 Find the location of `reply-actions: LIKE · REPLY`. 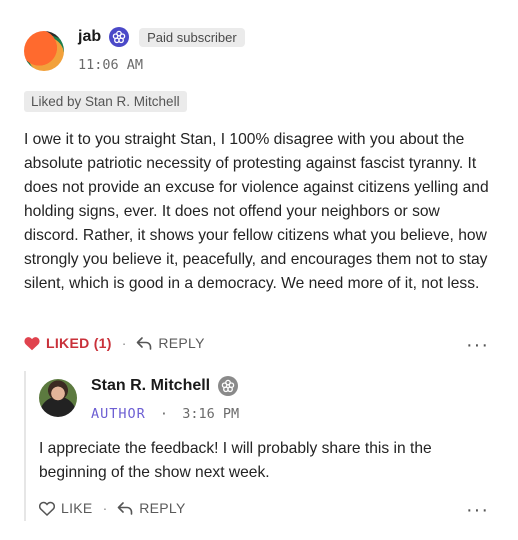

reply-actions: LIKE · REPLY is located at coordinates (112, 508).